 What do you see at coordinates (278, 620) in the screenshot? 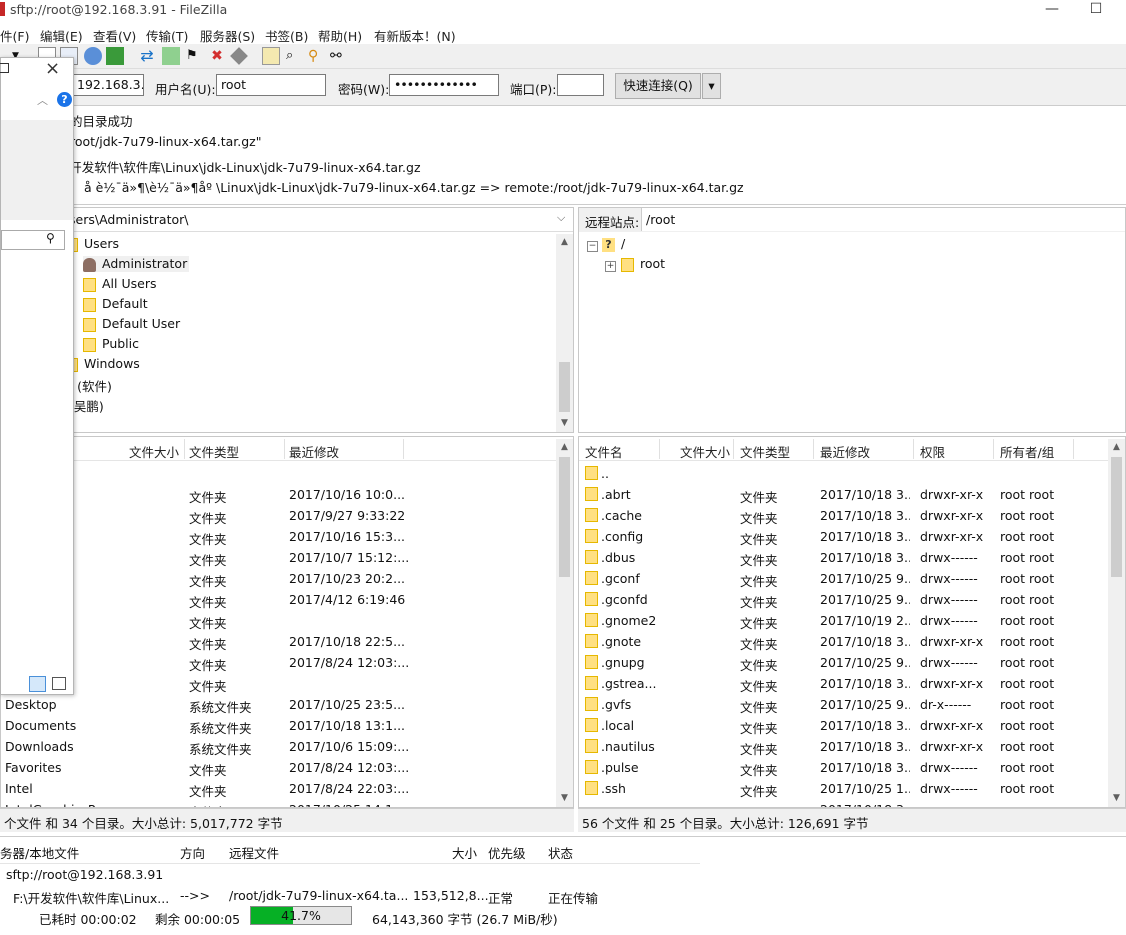
I see `local-file-row: Data文件夹` at bounding box center [278, 620].